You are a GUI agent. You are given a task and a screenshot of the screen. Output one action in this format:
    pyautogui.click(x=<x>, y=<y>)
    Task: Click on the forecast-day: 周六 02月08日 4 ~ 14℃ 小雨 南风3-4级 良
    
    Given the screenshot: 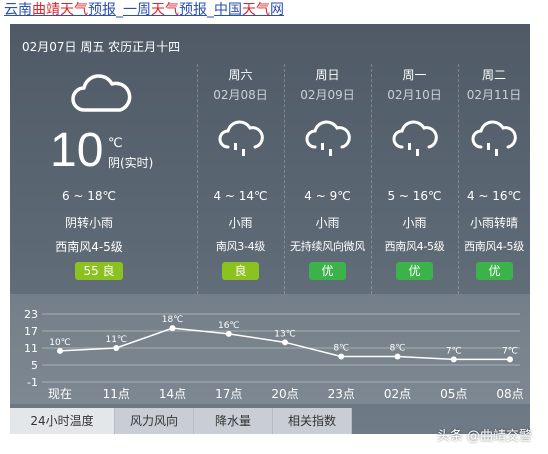 What is the action you would take?
    pyautogui.click(x=240, y=159)
    